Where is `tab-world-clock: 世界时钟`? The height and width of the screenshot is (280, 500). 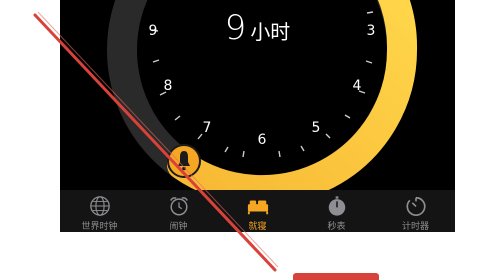
tab-world-clock: 世界时钟 is located at coordinates (99, 211).